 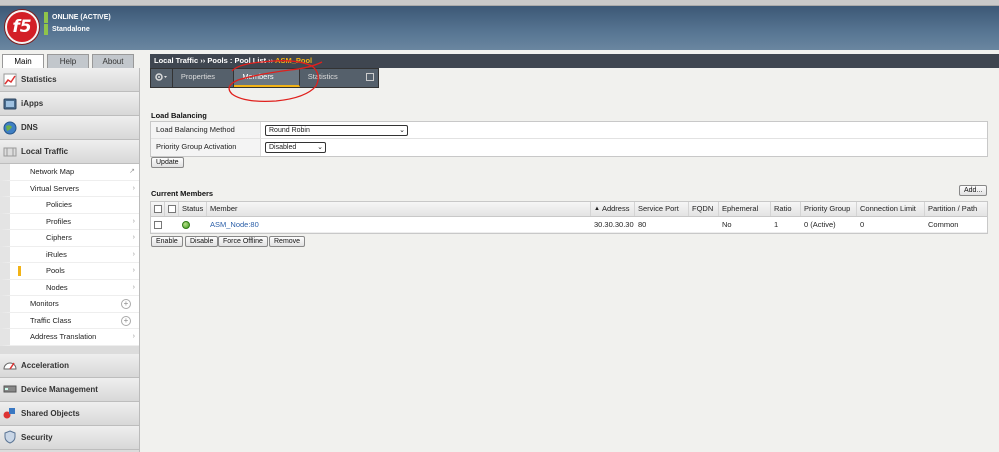 What do you see at coordinates (182, 193) in the screenshot?
I see `current-members-title: Current Members` at bounding box center [182, 193].